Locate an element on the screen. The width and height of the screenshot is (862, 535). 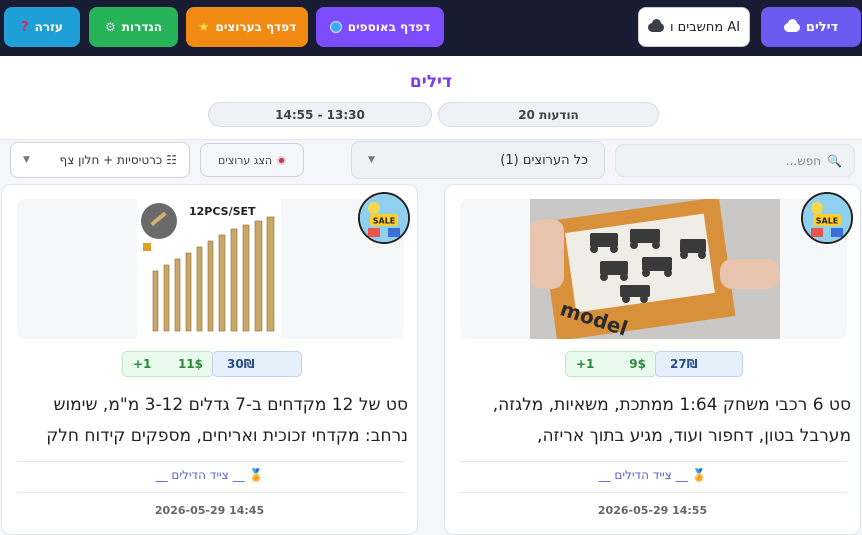
sellers-select-value: כל הערוצים (1) is located at coordinates (544, 160).